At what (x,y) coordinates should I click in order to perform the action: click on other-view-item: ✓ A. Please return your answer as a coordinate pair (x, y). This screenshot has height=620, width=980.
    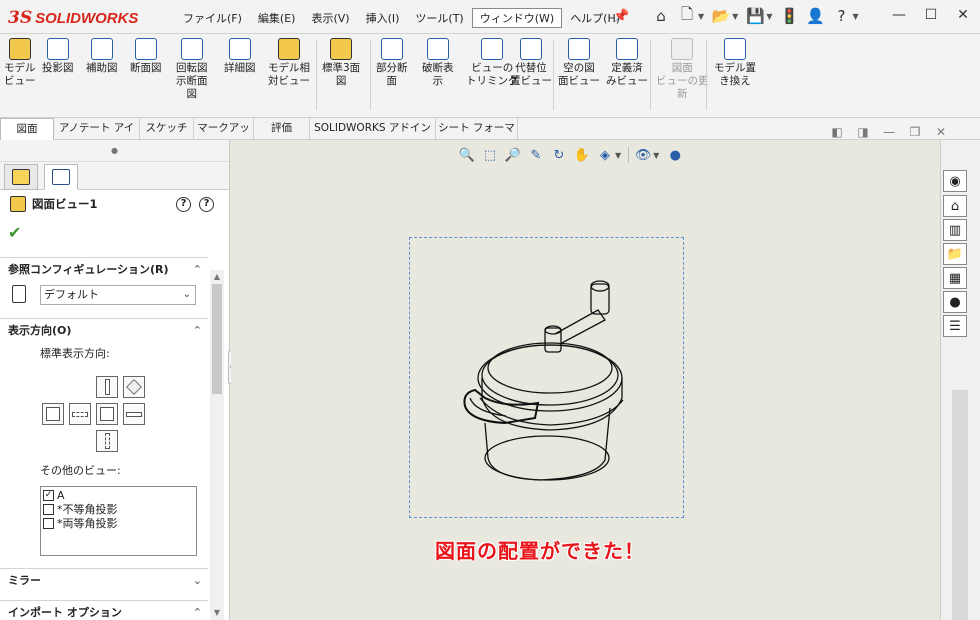
    Looking at the image, I should click on (118, 495).